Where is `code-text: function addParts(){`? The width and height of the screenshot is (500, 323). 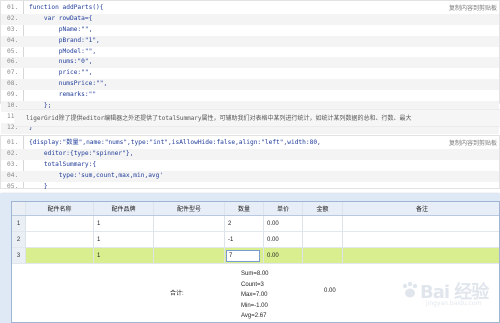 code-text: function addParts(){ is located at coordinates (66, 7).